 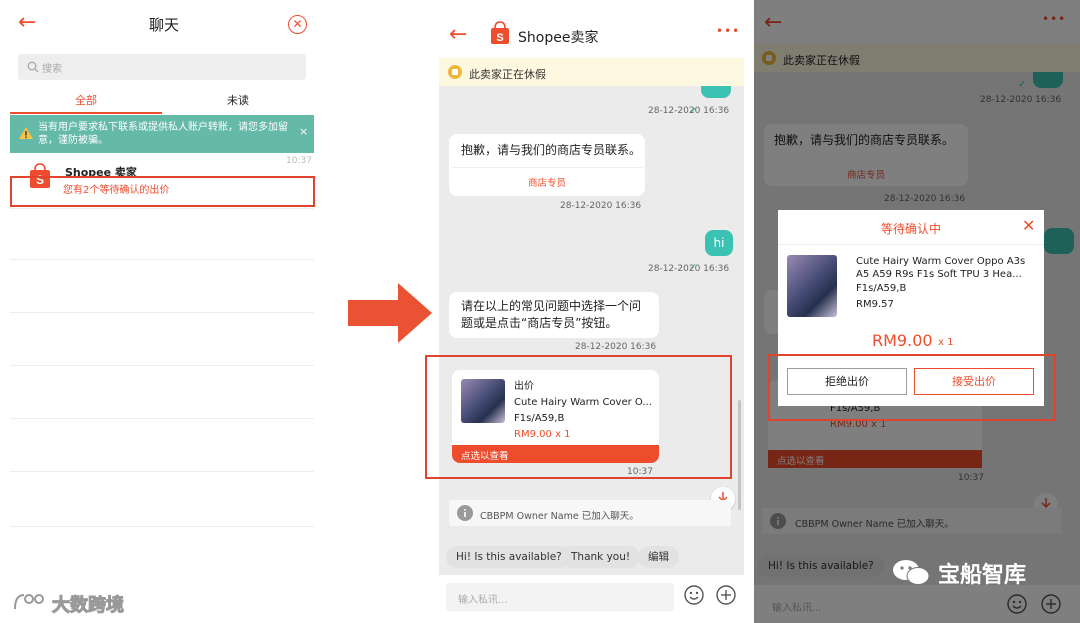 I want to click on svg-text: S, so click(x=499, y=38).